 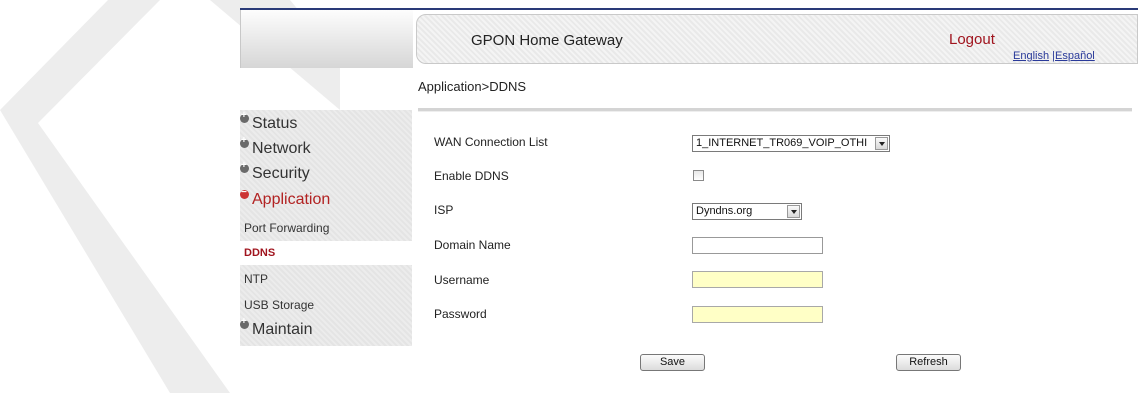 I want to click on wan-connection-value: 1_INTERNET_TR069_VOIP_OTHI, so click(x=782, y=143).